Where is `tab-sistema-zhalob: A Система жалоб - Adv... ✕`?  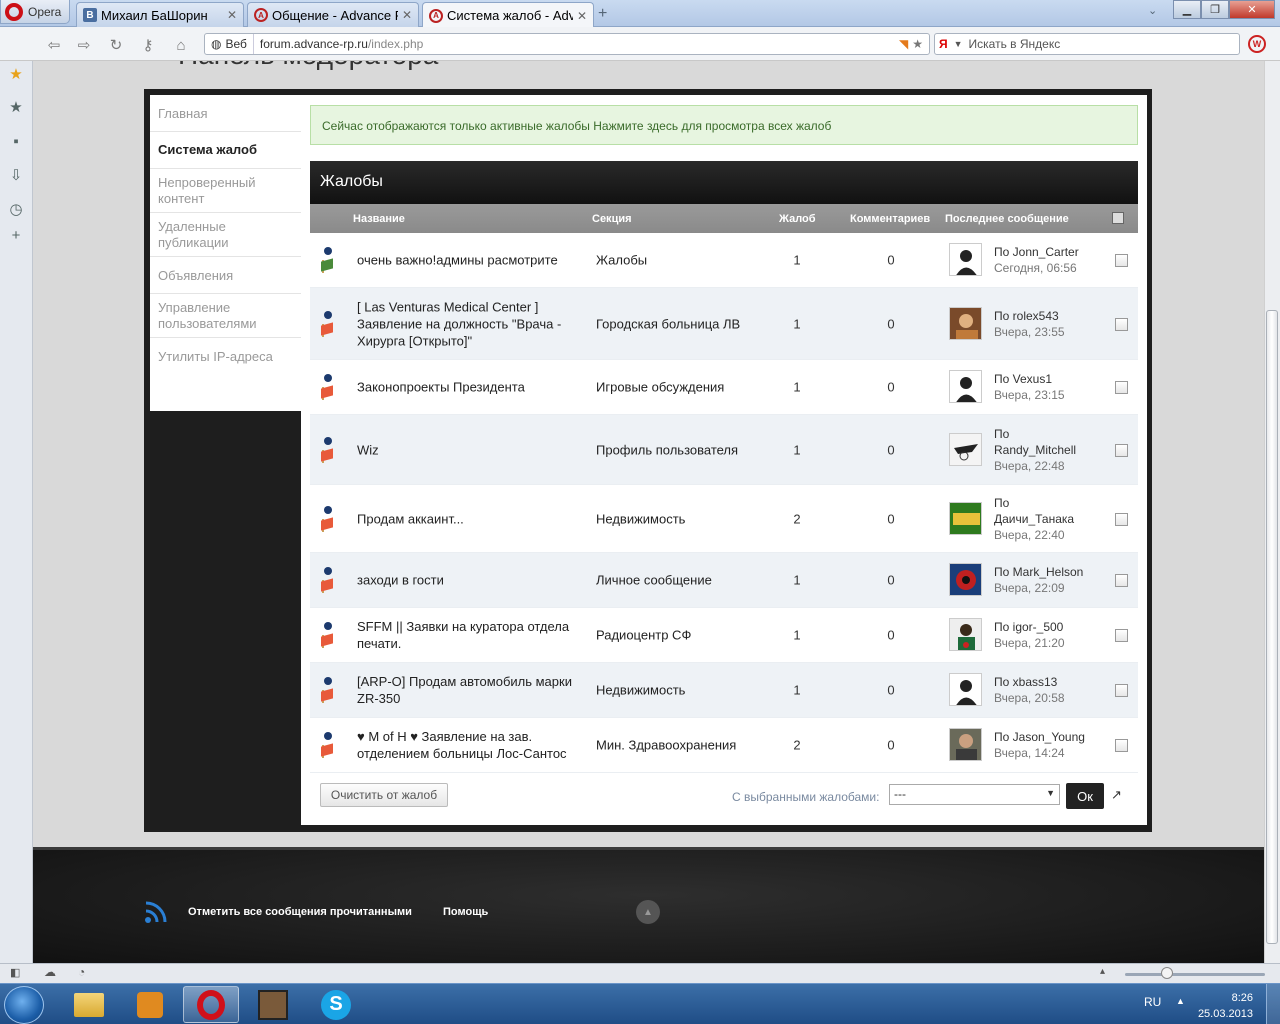
tab-sistema-zhalob: A Система жалоб - Adv... ✕ is located at coordinates (508, 15).